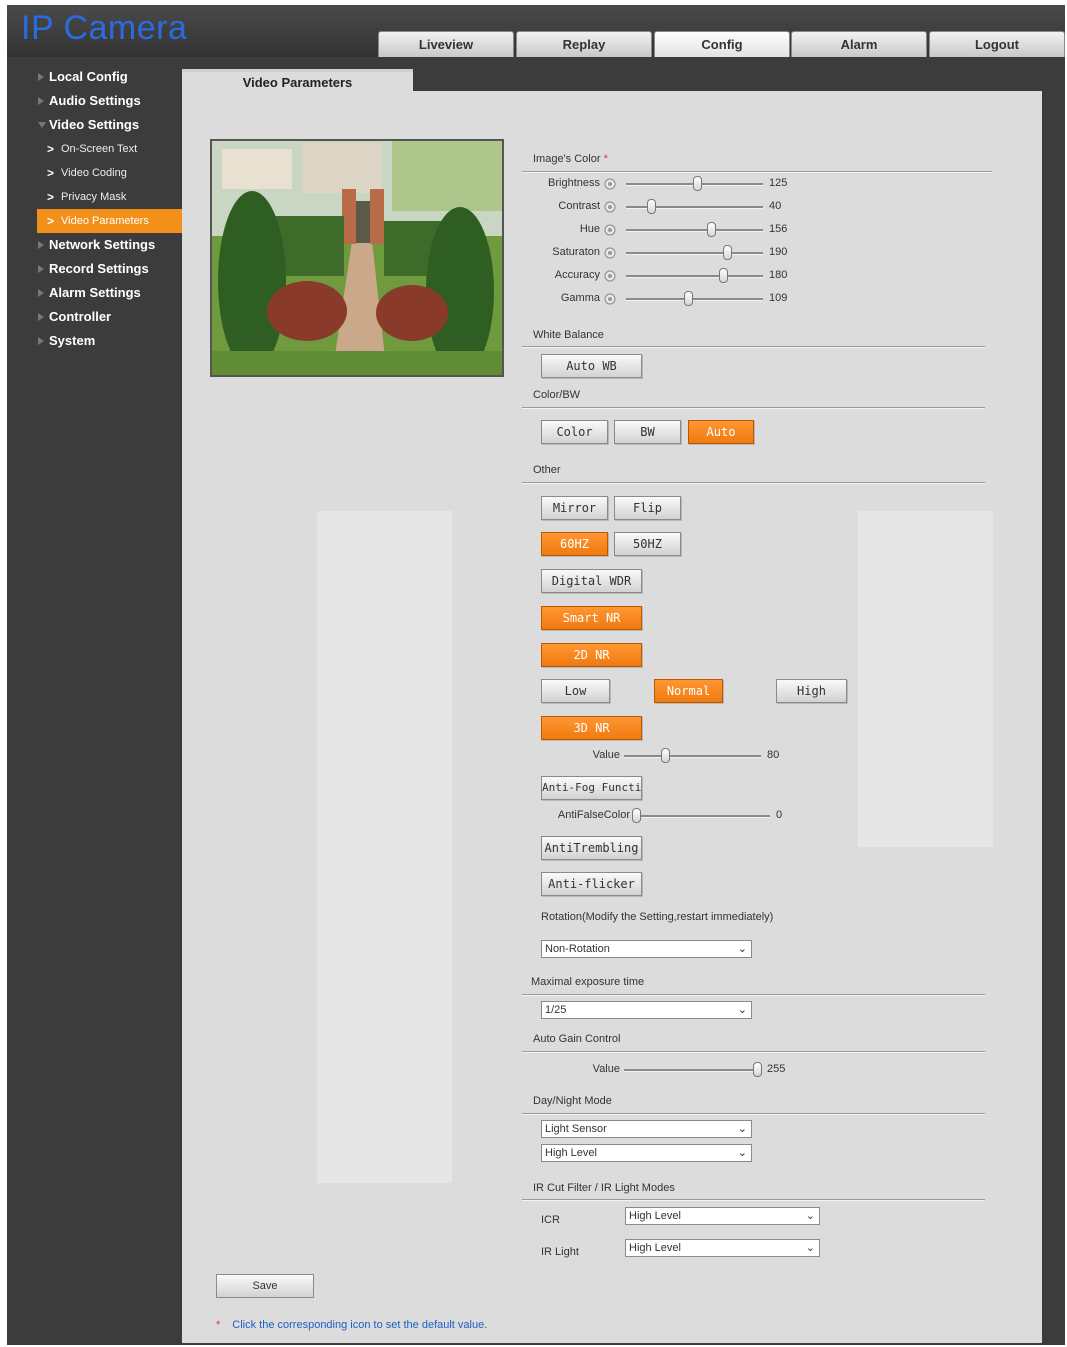 Image resolution: width=1067 pixels, height=1347 pixels. What do you see at coordinates (688, 691) in the screenshot?
I see `nr-normal-button: Normal` at bounding box center [688, 691].